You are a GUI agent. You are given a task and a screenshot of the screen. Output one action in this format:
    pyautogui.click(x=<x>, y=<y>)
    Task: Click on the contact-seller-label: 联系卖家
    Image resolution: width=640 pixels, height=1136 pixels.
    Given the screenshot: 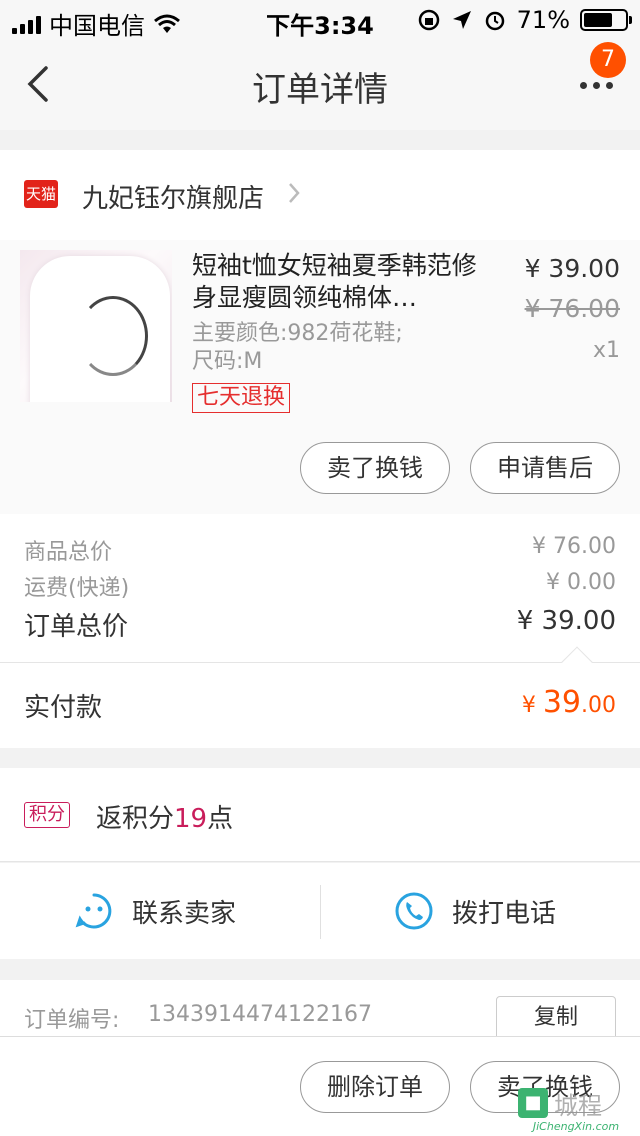 What is the action you would take?
    pyautogui.click(x=184, y=913)
    